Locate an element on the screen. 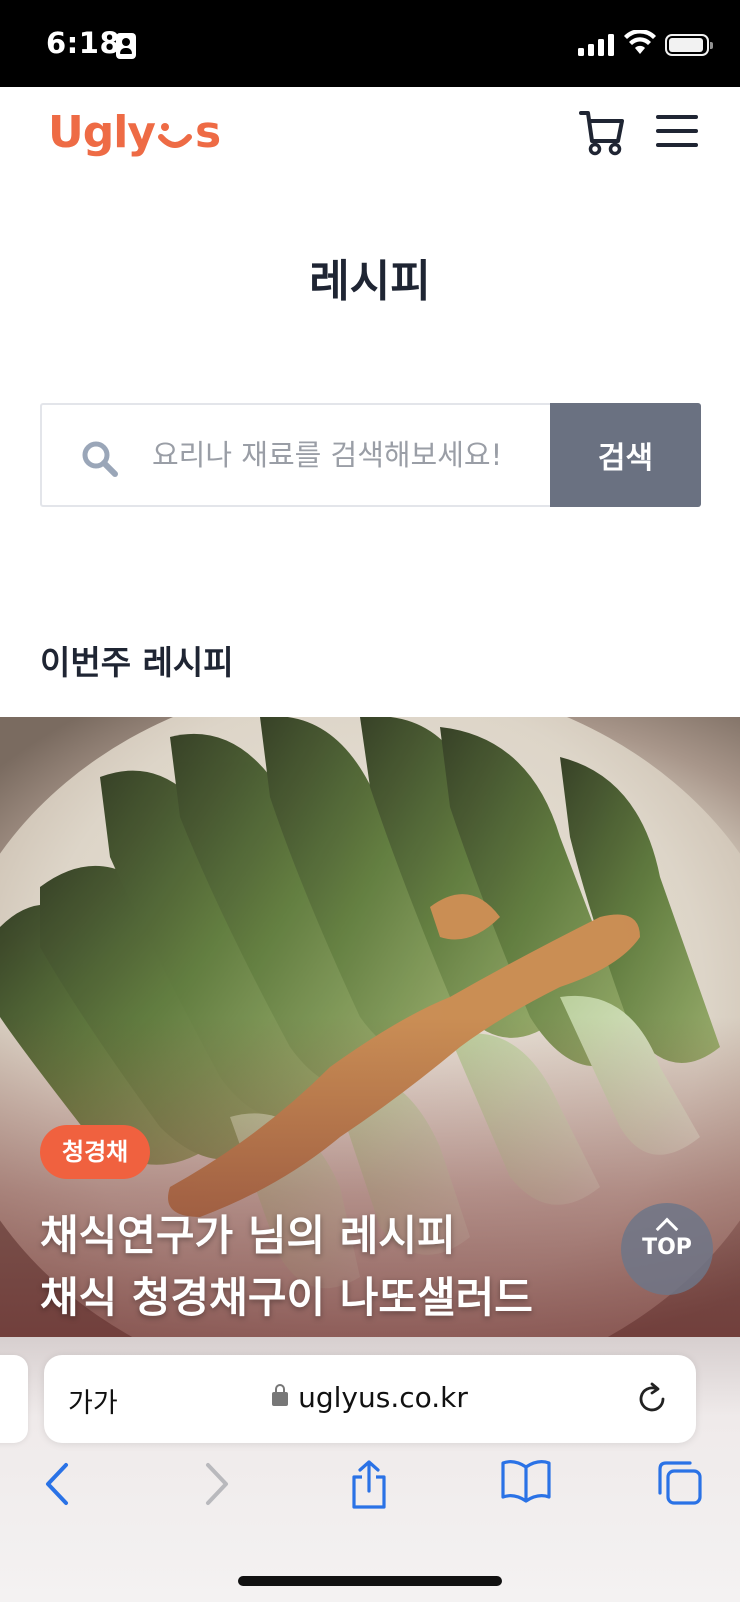 Image resolution: width=740 pixels, height=1602 pixels. cellular-signal-icon is located at coordinates (596, 45).